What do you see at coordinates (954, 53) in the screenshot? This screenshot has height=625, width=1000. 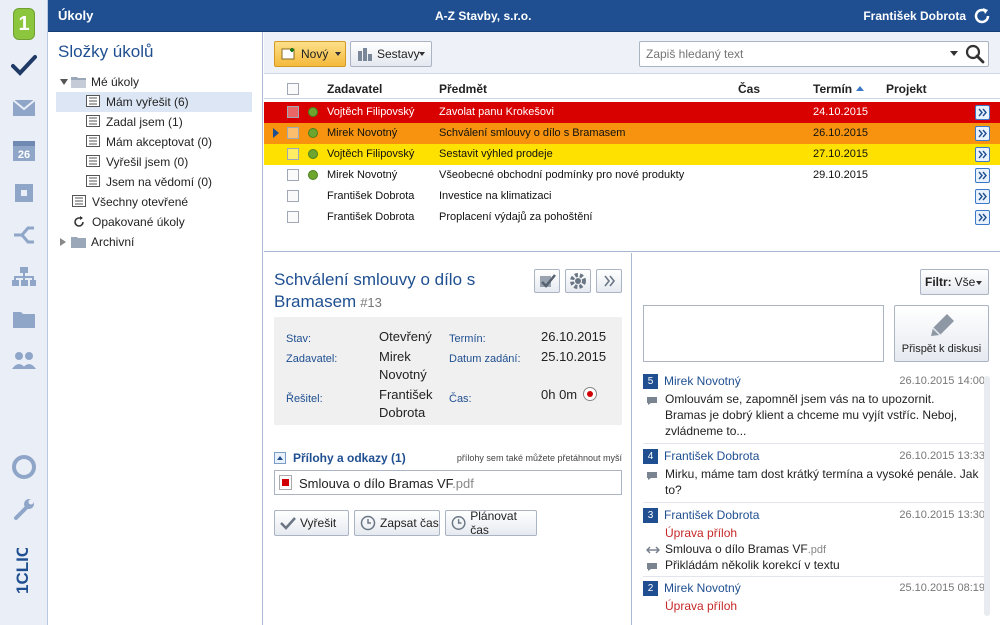 I see `search-options-icon` at bounding box center [954, 53].